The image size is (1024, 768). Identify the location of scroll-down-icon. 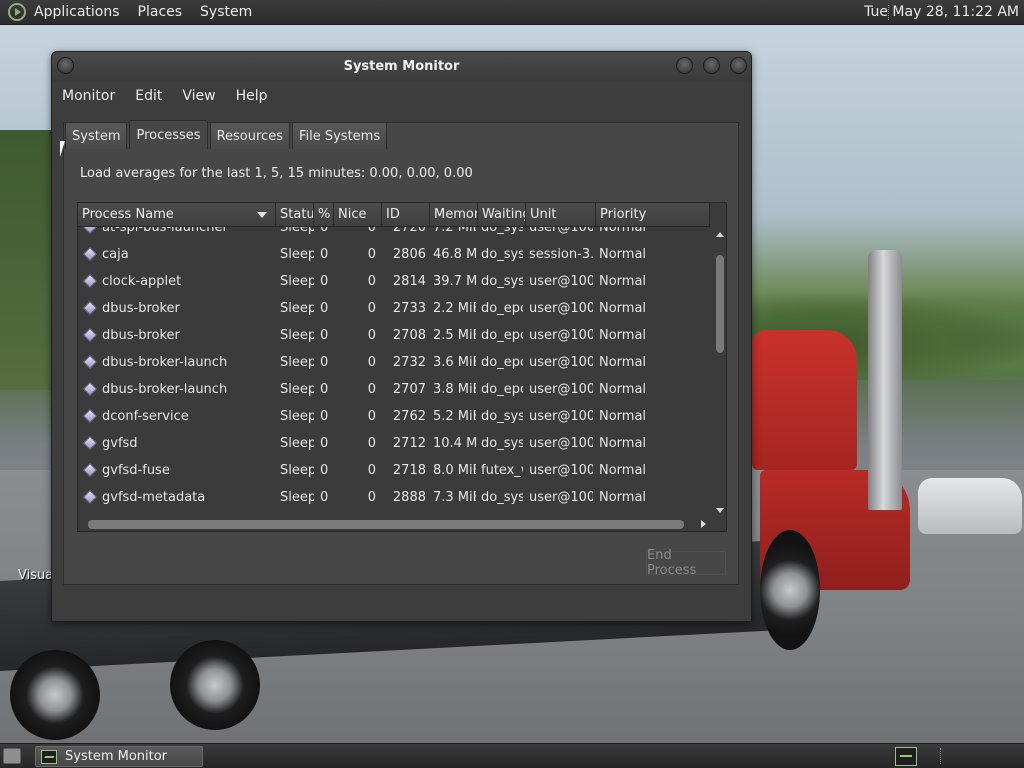
(720, 510).